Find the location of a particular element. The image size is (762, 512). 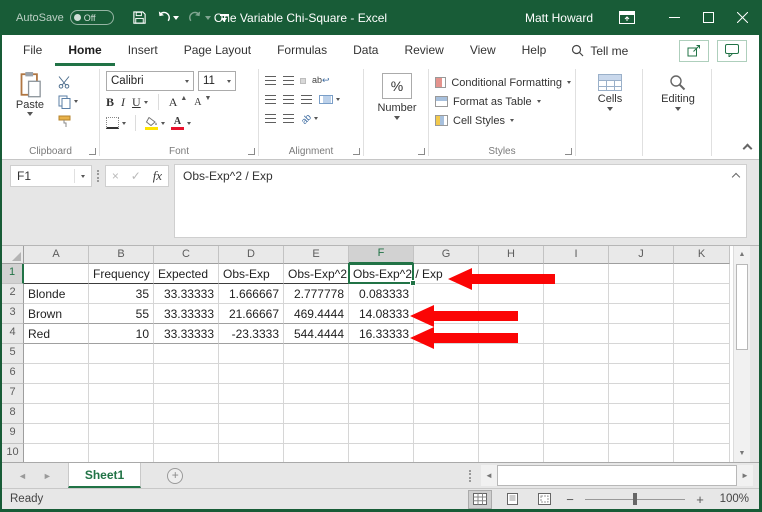

cell-F9 is located at coordinates (381, 434).